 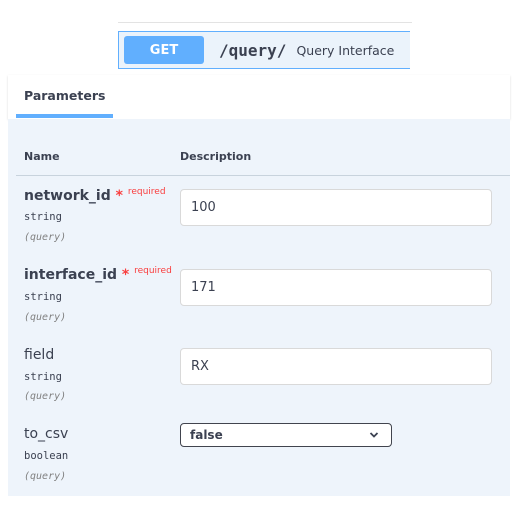 I want to click on param-name-field: field, so click(x=39, y=355).